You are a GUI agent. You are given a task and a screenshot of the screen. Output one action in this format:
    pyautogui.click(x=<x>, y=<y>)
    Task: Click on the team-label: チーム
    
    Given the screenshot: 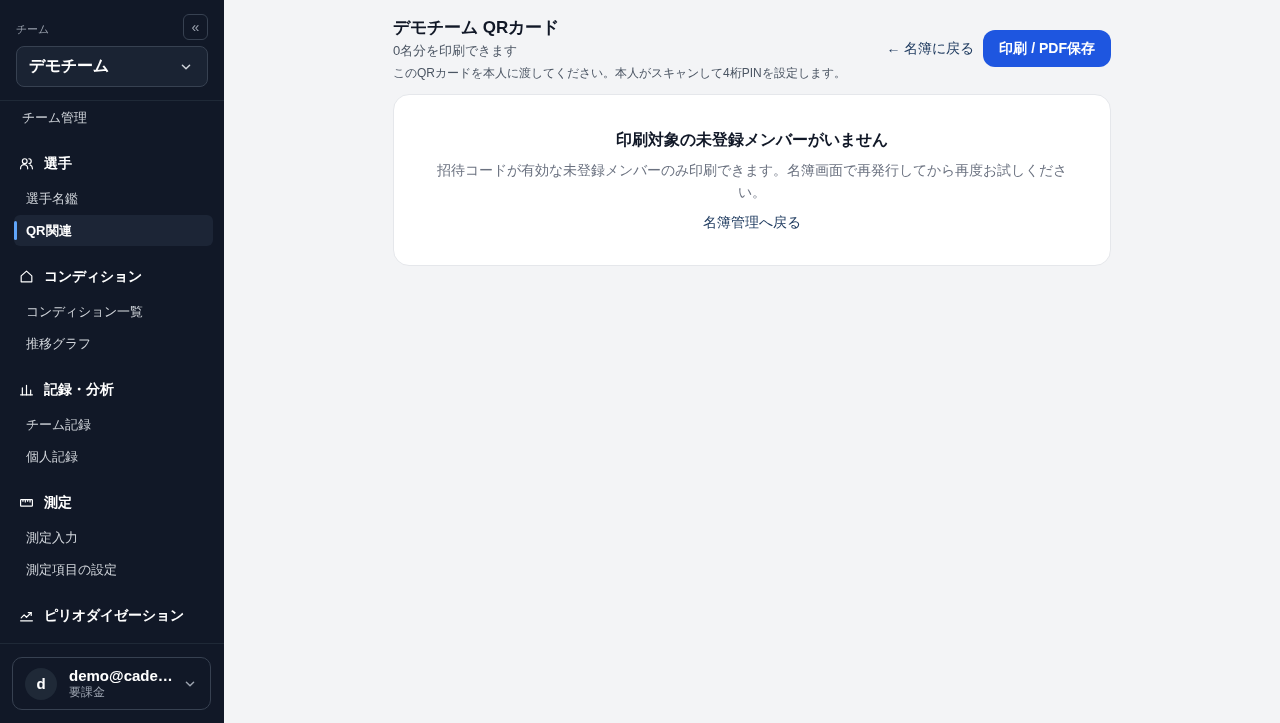 What is the action you would take?
    pyautogui.click(x=32, y=29)
    